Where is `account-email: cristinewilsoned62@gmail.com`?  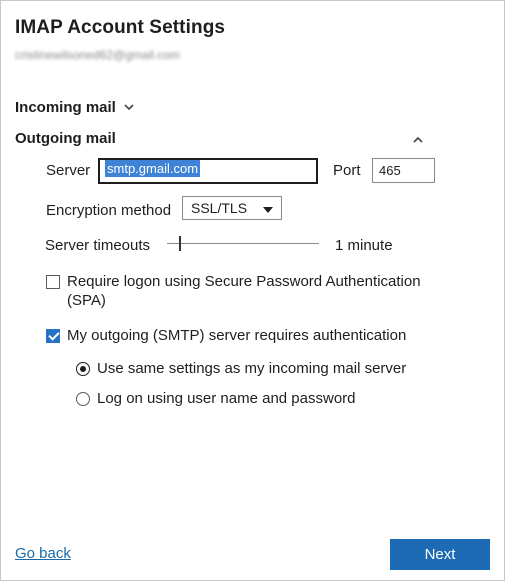
account-email: cristinewilsoned62@gmail.com is located at coordinates (97, 55).